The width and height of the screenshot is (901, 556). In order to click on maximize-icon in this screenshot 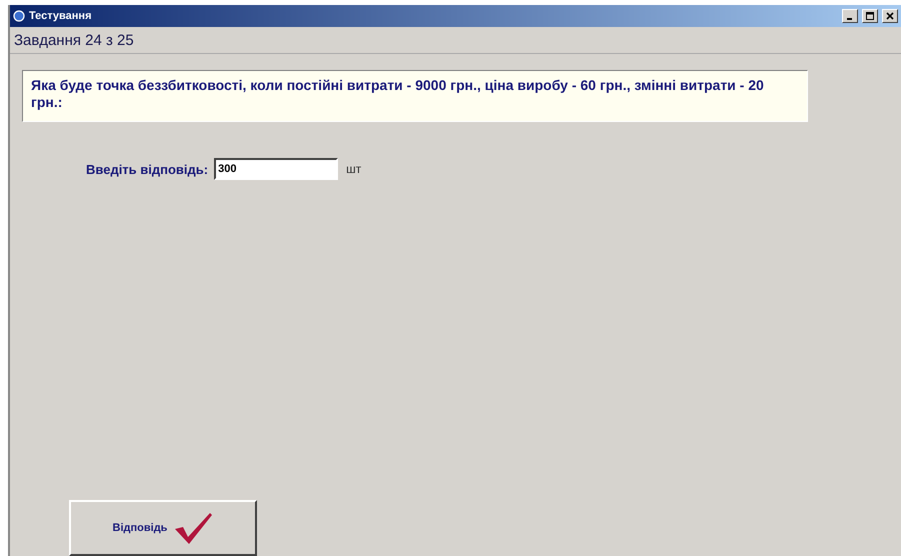, I will do `click(870, 16)`.